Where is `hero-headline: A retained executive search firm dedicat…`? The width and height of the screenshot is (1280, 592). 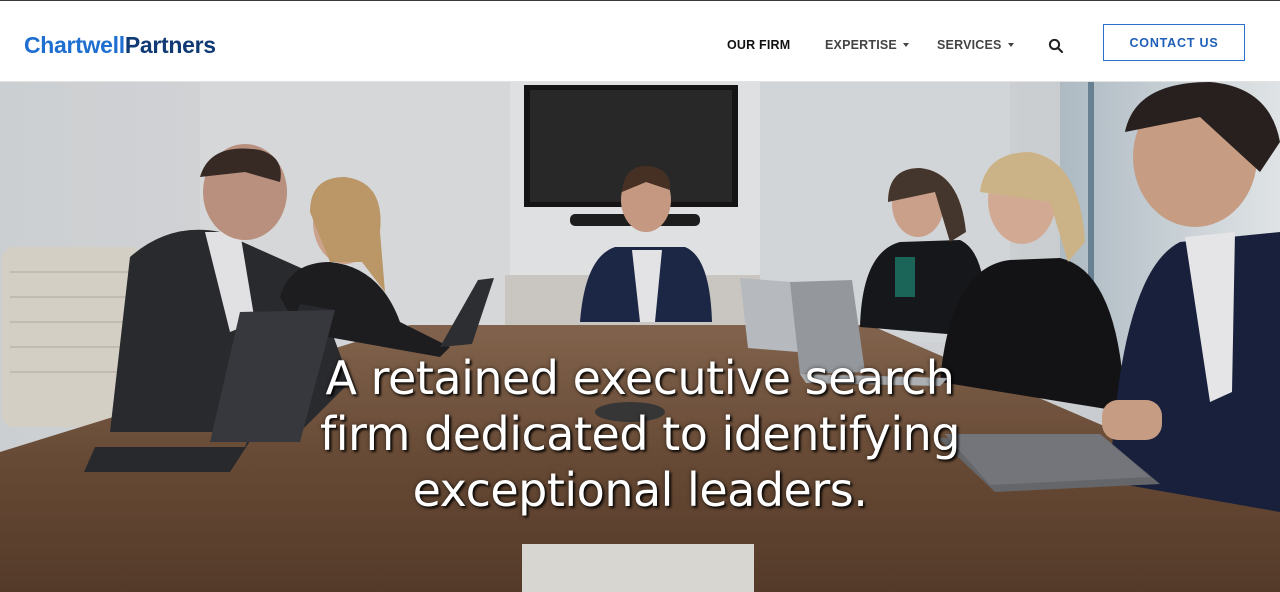 hero-headline: A retained executive search firm dedicat… is located at coordinates (640, 434).